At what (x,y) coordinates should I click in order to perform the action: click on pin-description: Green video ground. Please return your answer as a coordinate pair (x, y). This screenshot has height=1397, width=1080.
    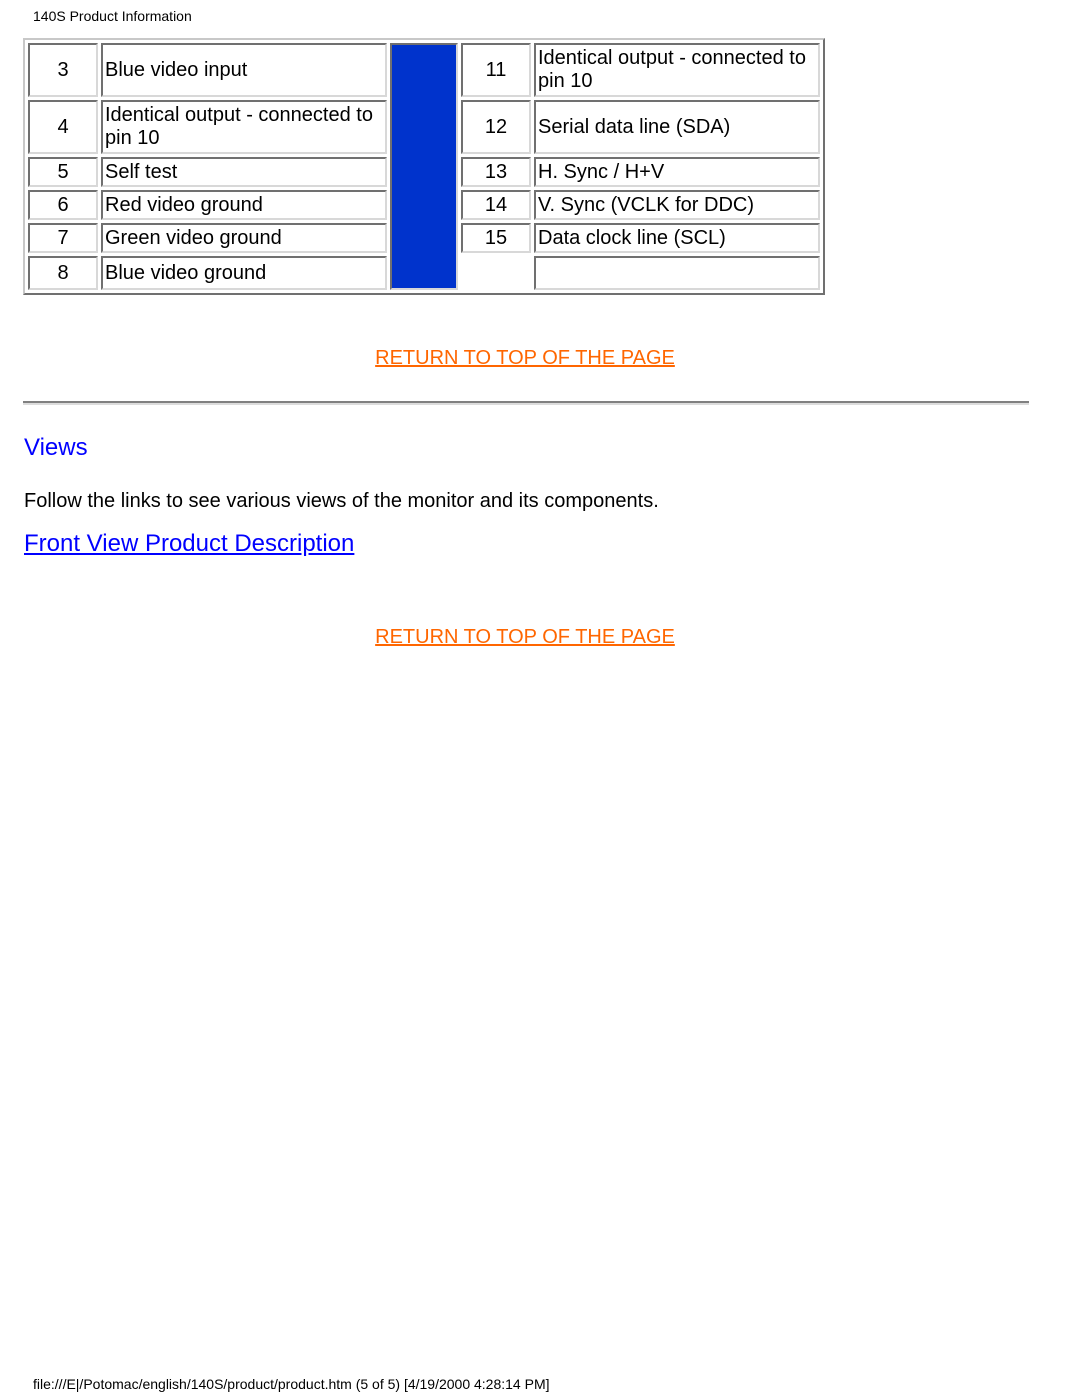
    Looking at the image, I should click on (244, 238).